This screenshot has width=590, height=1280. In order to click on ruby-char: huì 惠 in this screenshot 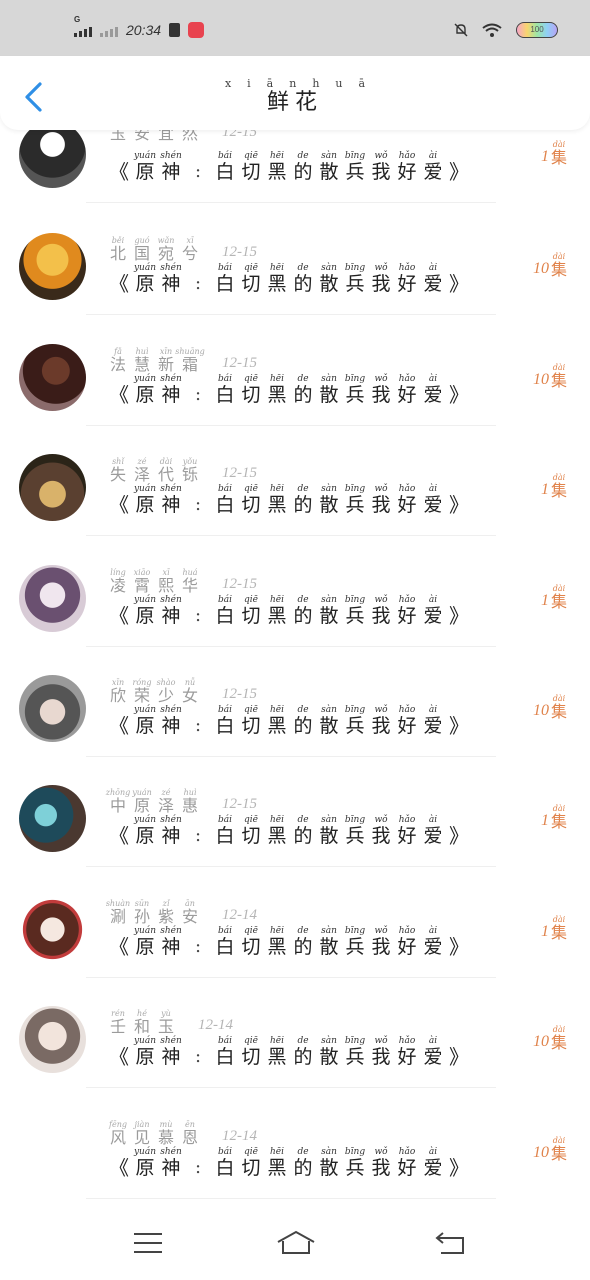, I will do `click(190, 801)`.